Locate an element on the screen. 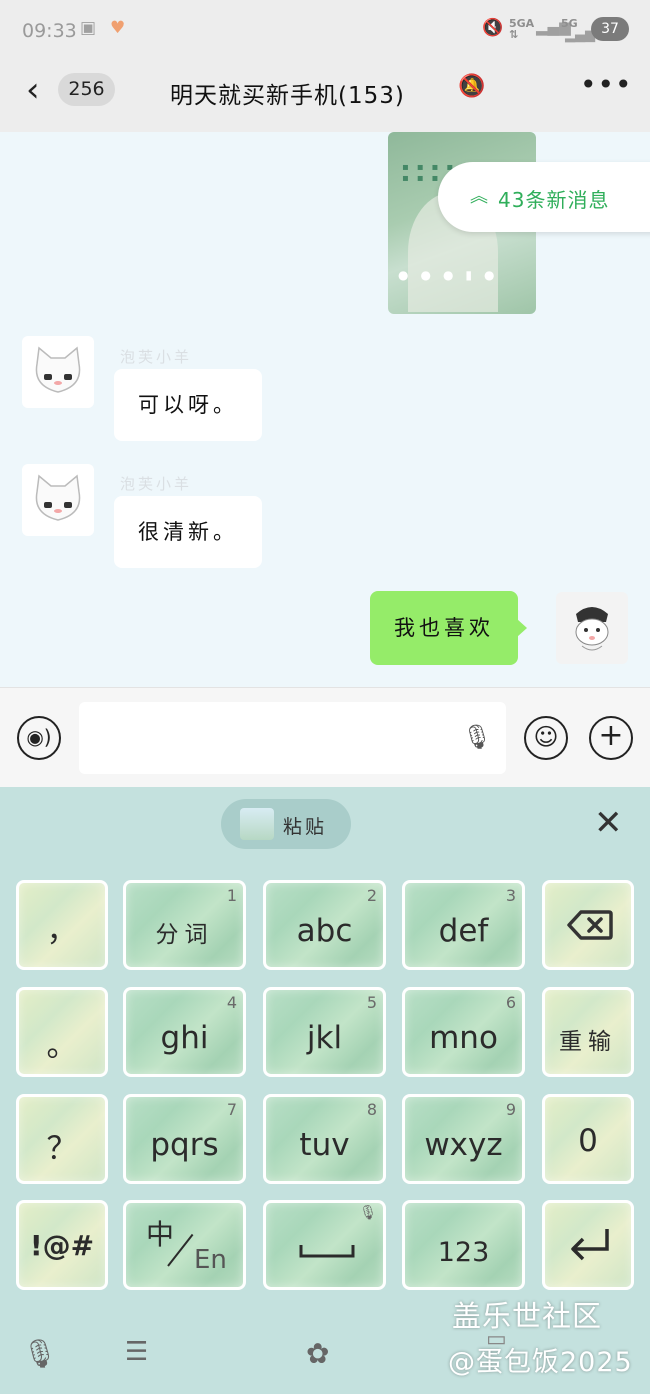 The image size is (650, 1394). key-label: abc is located at coordinates (324, 931).